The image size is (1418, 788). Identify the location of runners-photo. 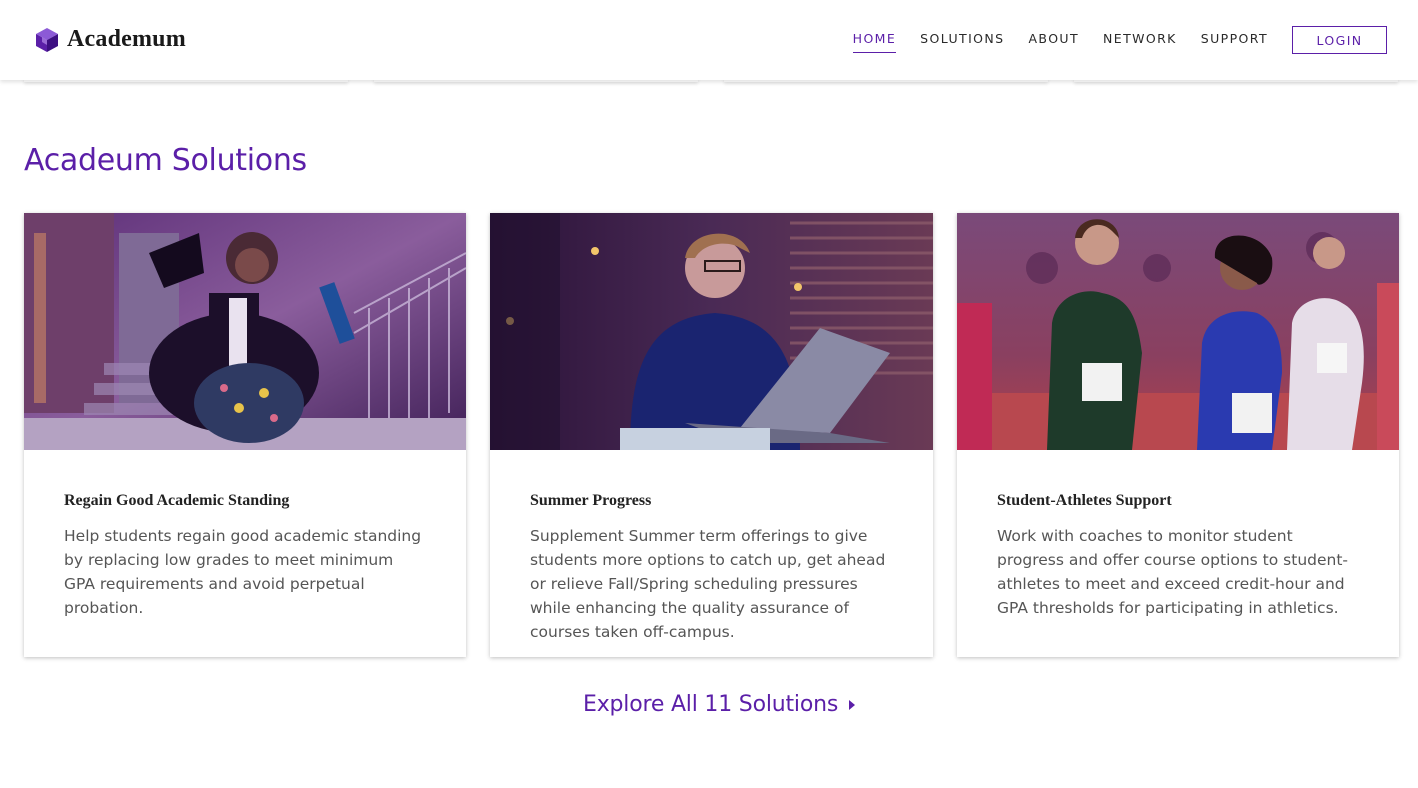
(1178, 331).